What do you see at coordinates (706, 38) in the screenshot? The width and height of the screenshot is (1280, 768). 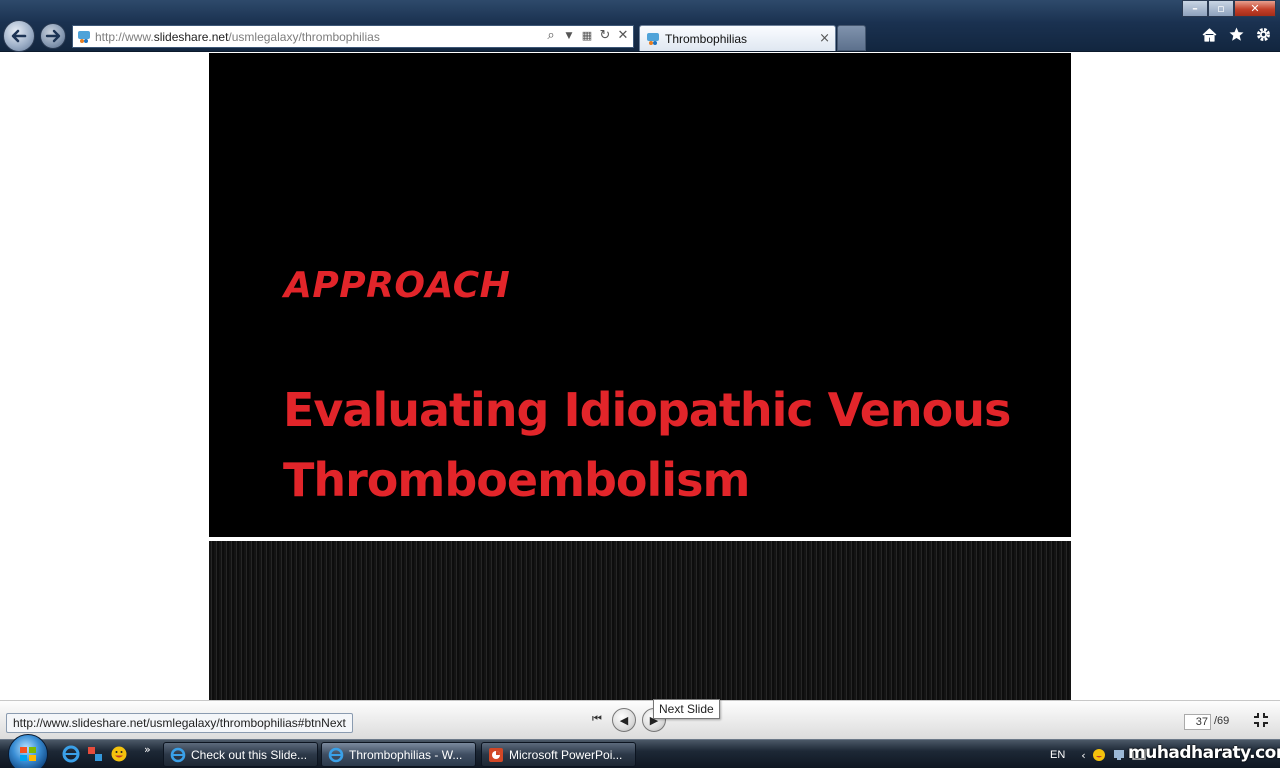 I see `tab-title: Thrombophilias` at bounding box center [706, 38].